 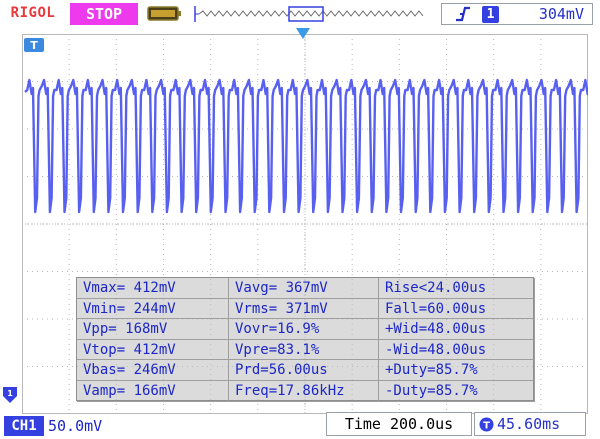 I want to click on channel-scale-box: CH1 50.0mV, so click(x=73, y=426).